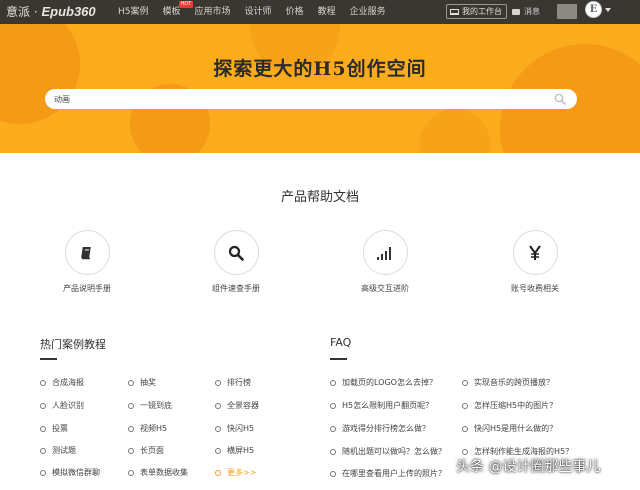 The width and height of the screenshot is (640, 490). Describe the element at coordinates (241, 428) in the screenshot. I see `case-link-label: 快闪H5` at that location.